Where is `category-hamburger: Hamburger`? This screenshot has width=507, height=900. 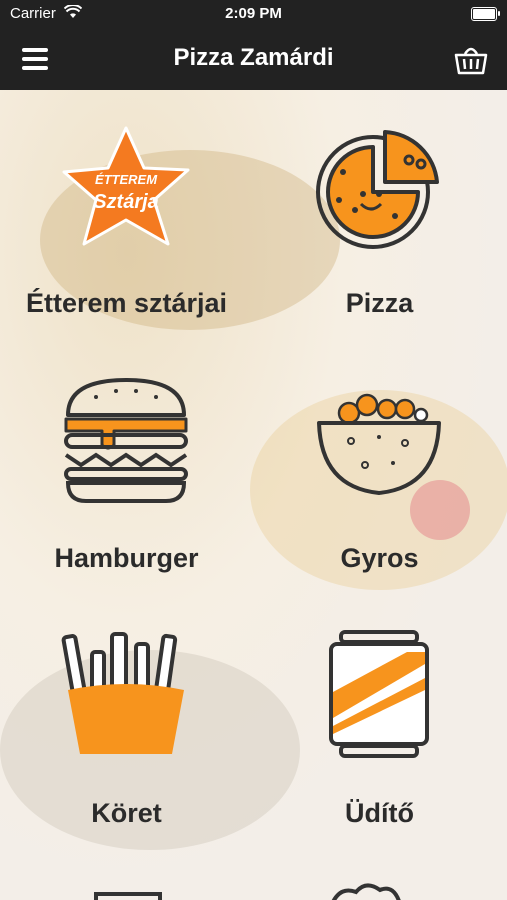
category-hamburger: Hamburger is located at coordinates (126, 470).